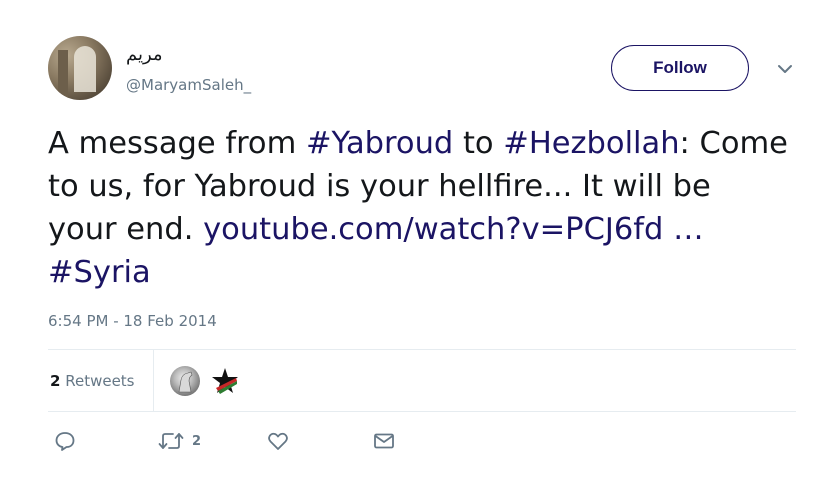 The width and height of the screenshot is (840, 480). I want to click on reply-button, so click(65, 441).